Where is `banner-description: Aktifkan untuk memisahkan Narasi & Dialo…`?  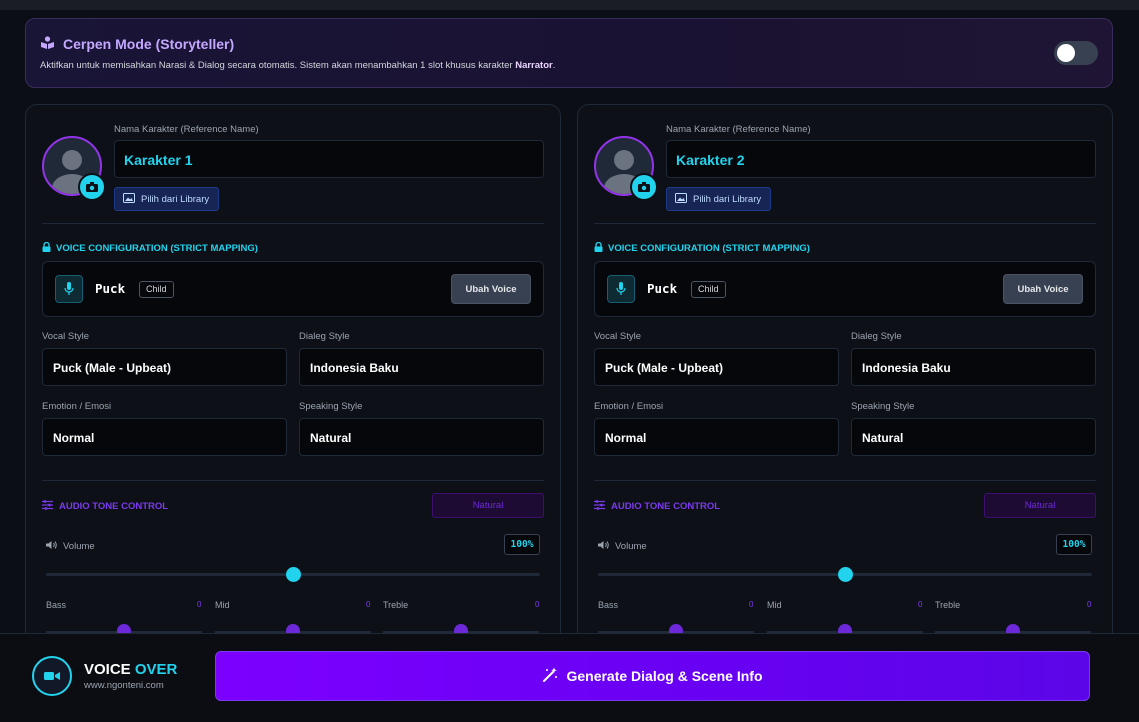 banner-description: Aktifkan untuk memisahkan Narasi & Dialo… is located at coordinates (298, 65).